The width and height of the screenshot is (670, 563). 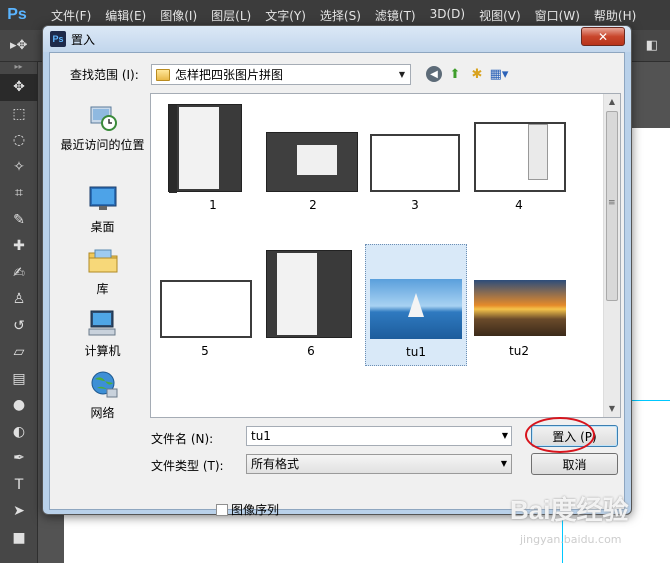 What do you see at coordinates (477, 74) in the screenshot?
I see `new-folder-icon: ✱` at bounding box center [477, 74].